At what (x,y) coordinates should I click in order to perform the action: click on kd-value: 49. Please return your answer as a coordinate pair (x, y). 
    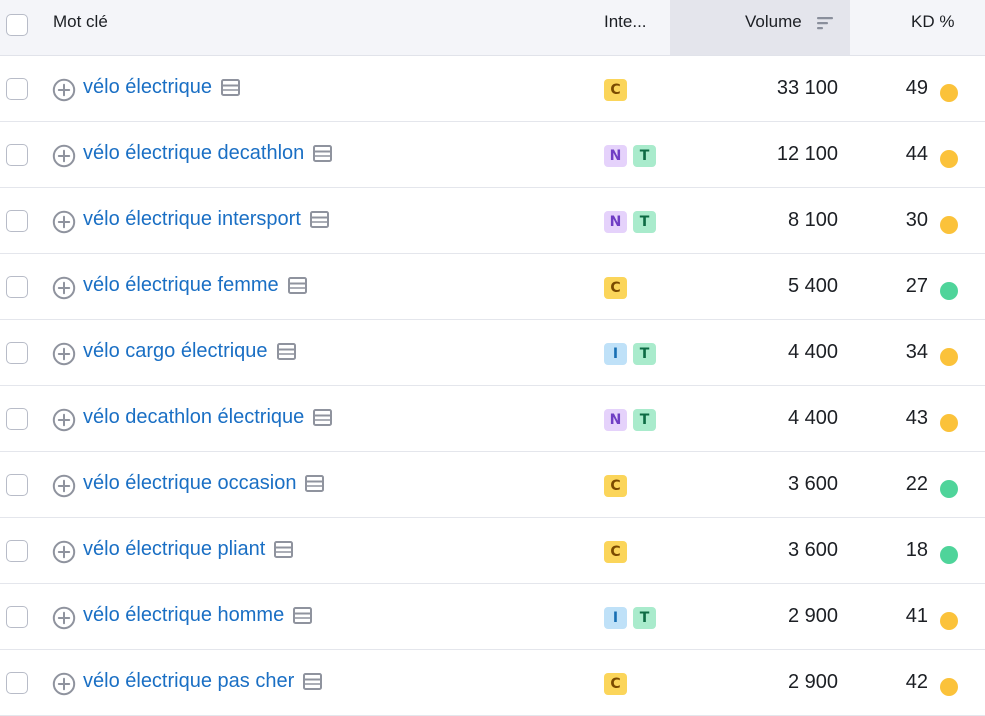
    Looking at the image, I should click on (916, 88).